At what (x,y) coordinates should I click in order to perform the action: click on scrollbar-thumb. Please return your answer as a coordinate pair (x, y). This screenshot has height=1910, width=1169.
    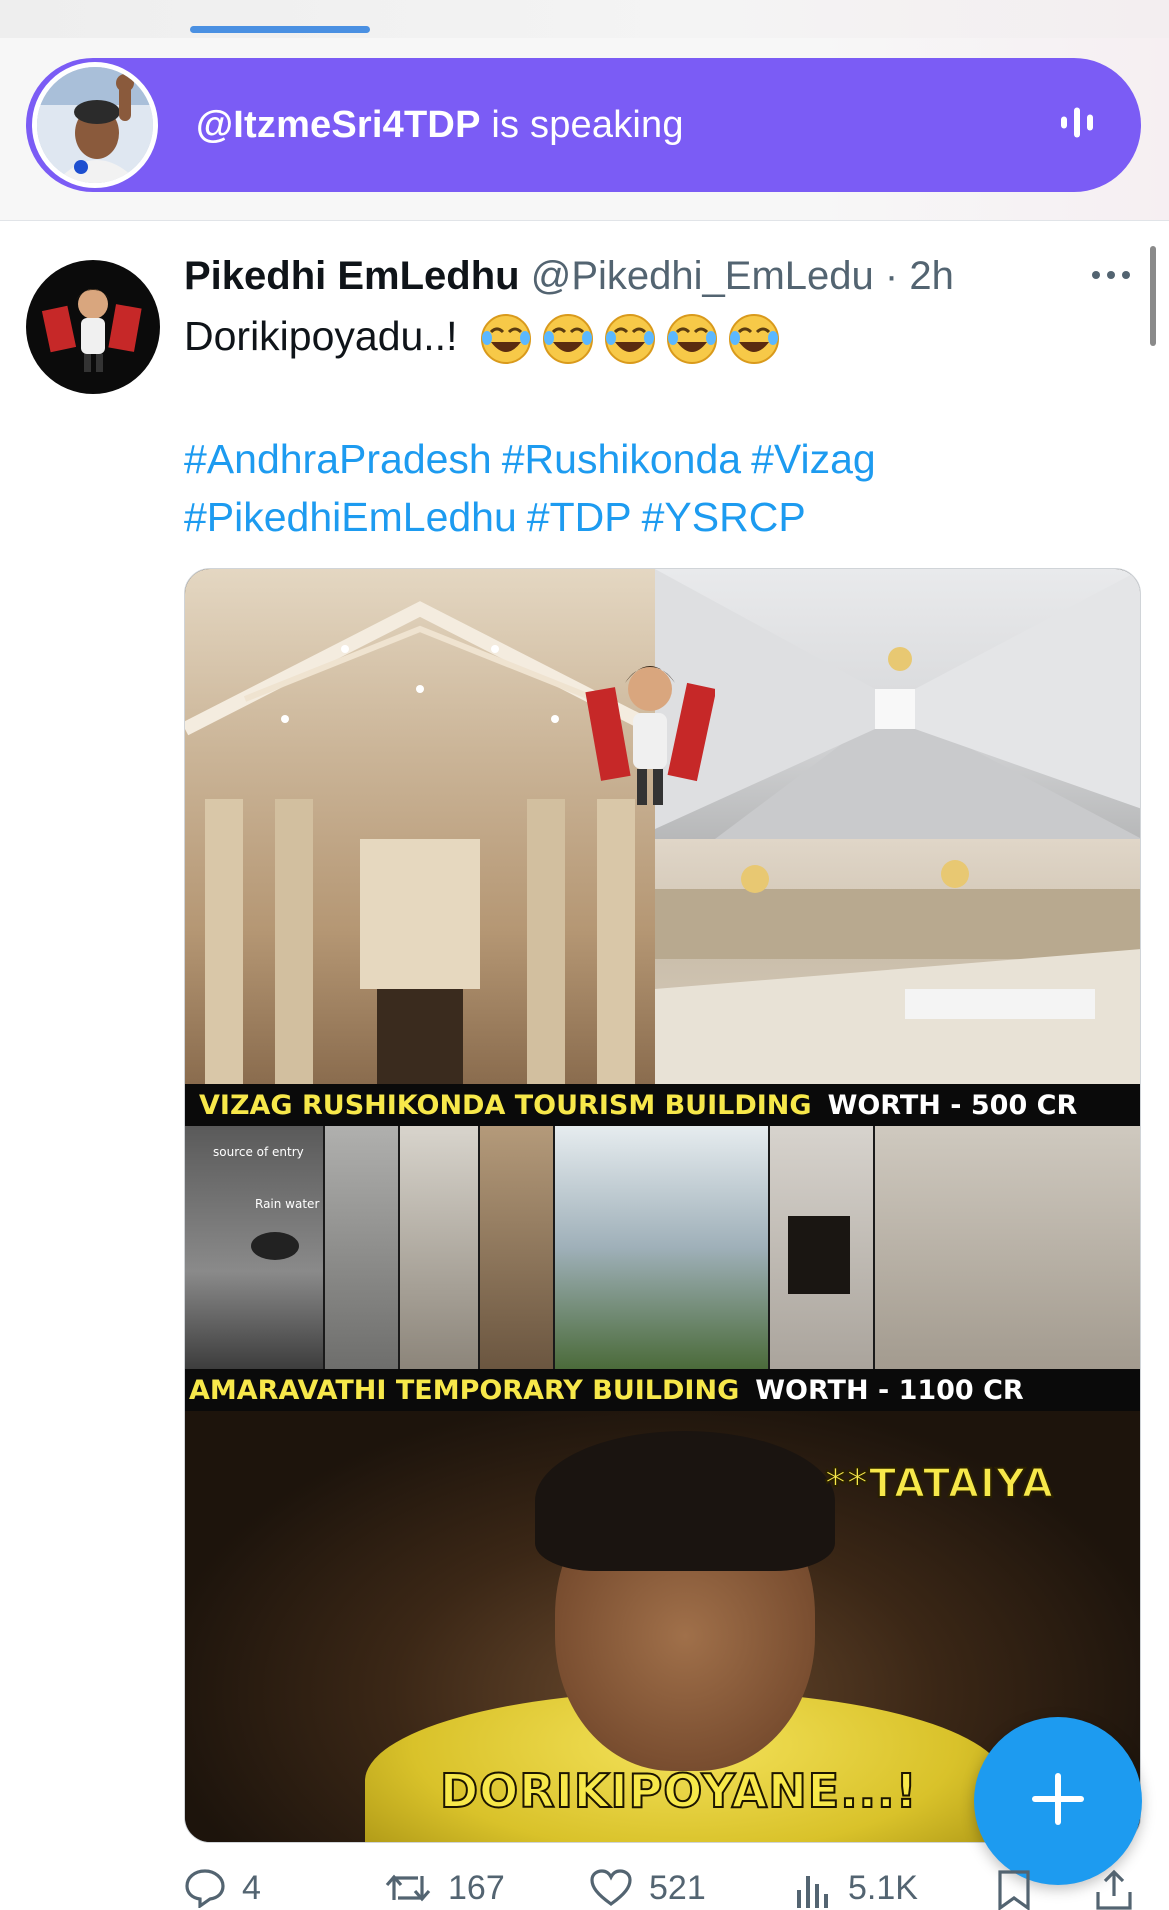
    Looking at the image, I should click on (1153, 296).